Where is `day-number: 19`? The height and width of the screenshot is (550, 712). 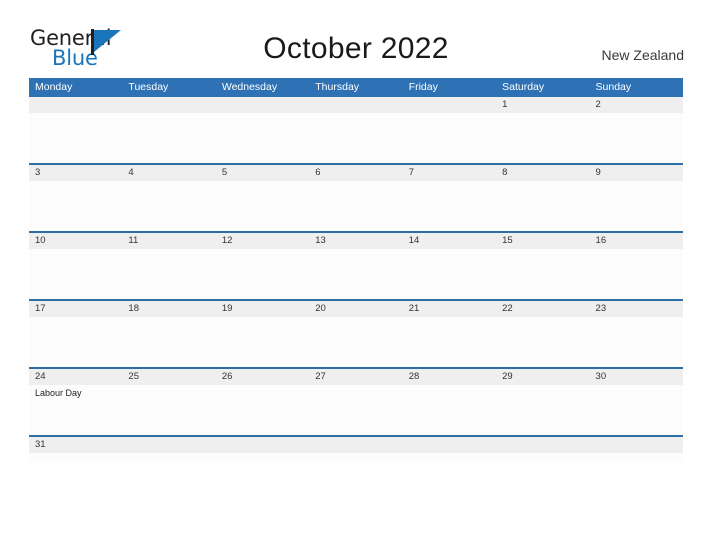
day-number: 19 is located at coordinates (262, 309).